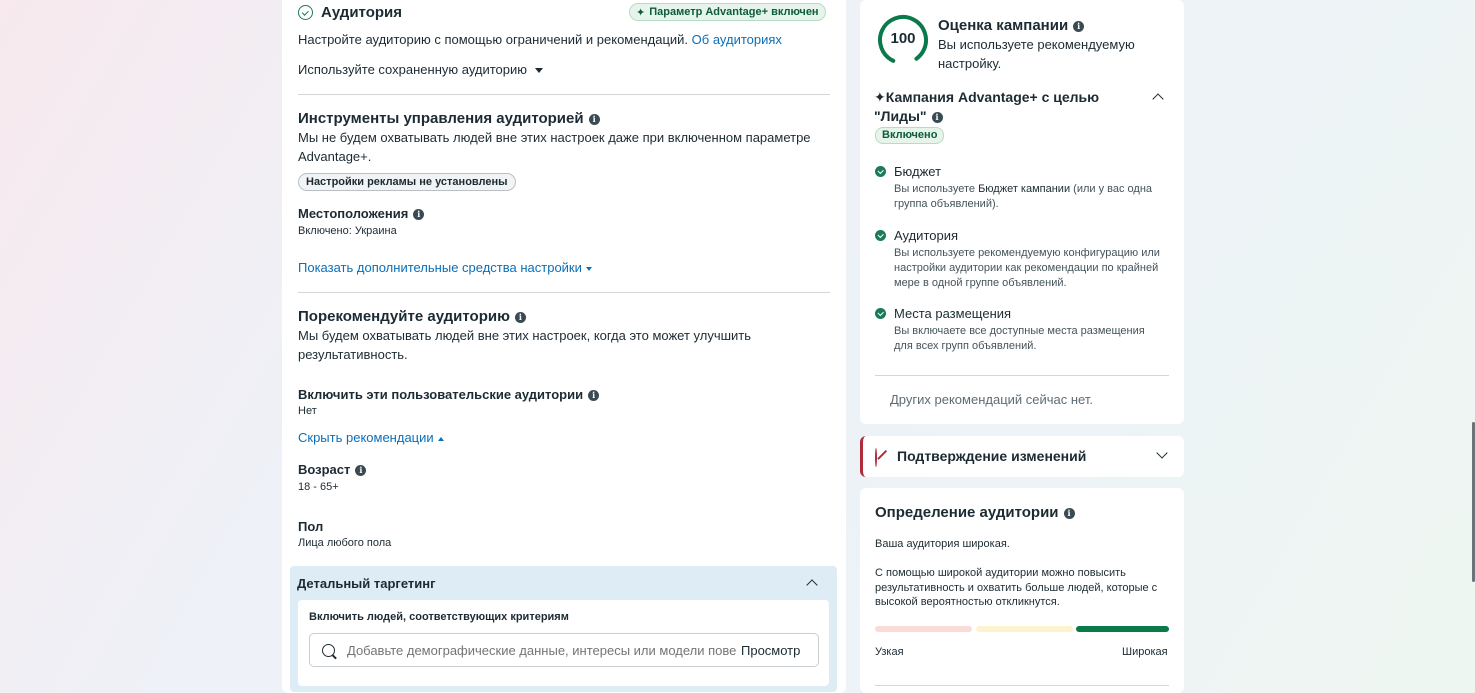 This screenshot has width=1475, height=693. Describe the element at coordinates (371, 437) in the screenshot. I see `hide-suggestions-link: Скрыть рекомендации` at that location.